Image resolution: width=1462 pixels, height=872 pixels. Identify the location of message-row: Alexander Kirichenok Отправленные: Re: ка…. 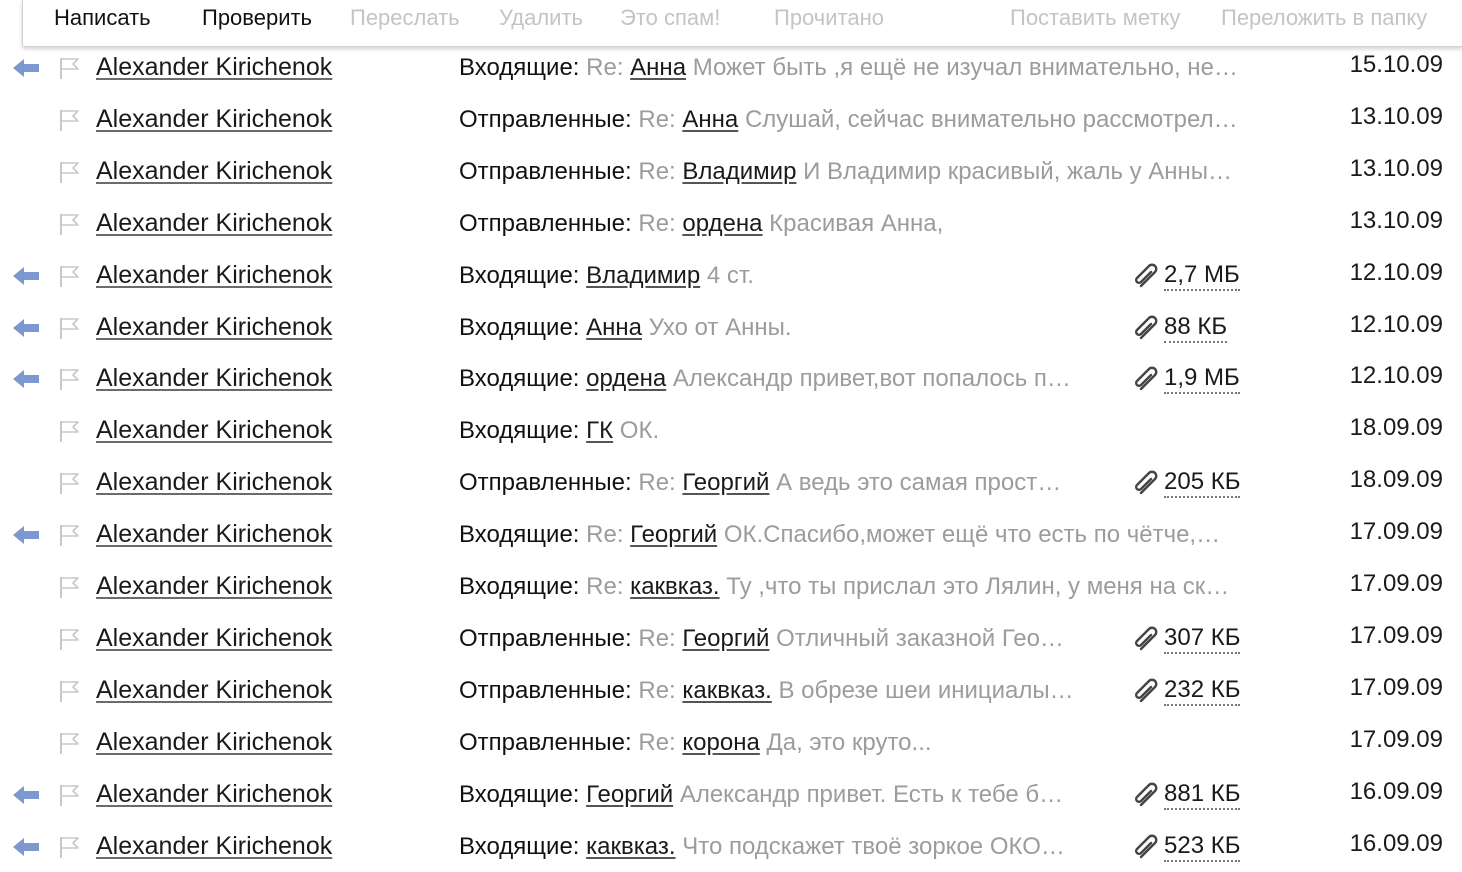
(731, 690).